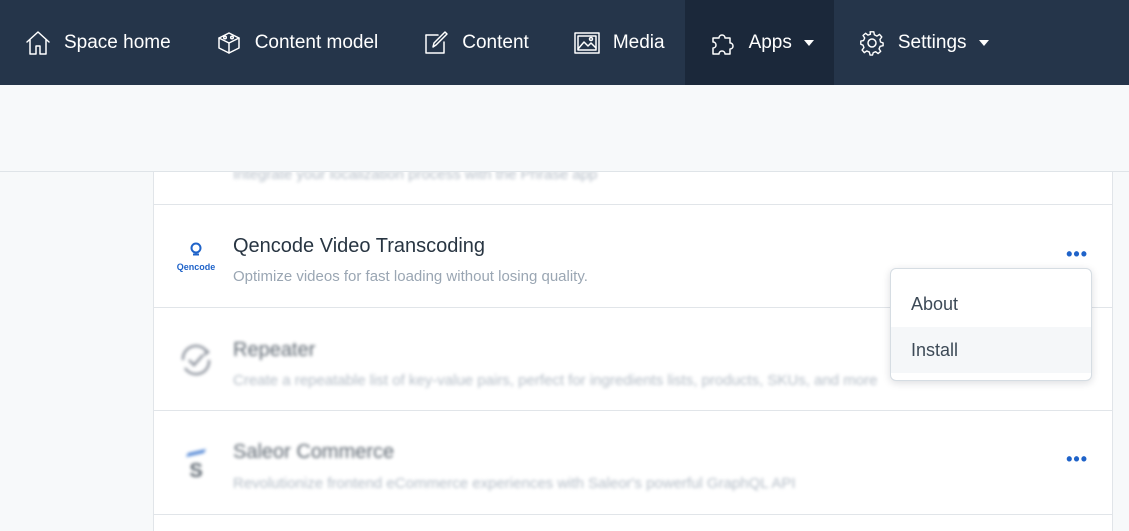 The image size is (1129, 531). I want to click on nav-space-home: Space home, so click(95, 42).